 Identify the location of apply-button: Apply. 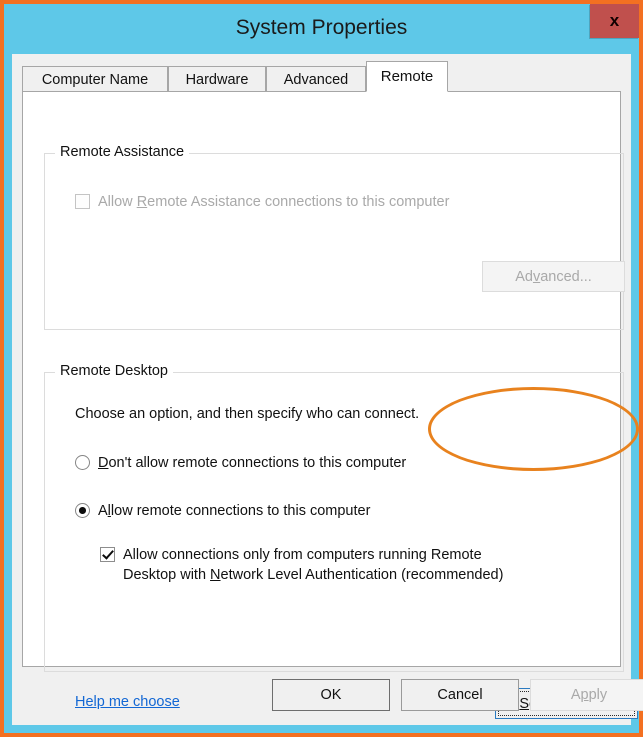
(586, 695).